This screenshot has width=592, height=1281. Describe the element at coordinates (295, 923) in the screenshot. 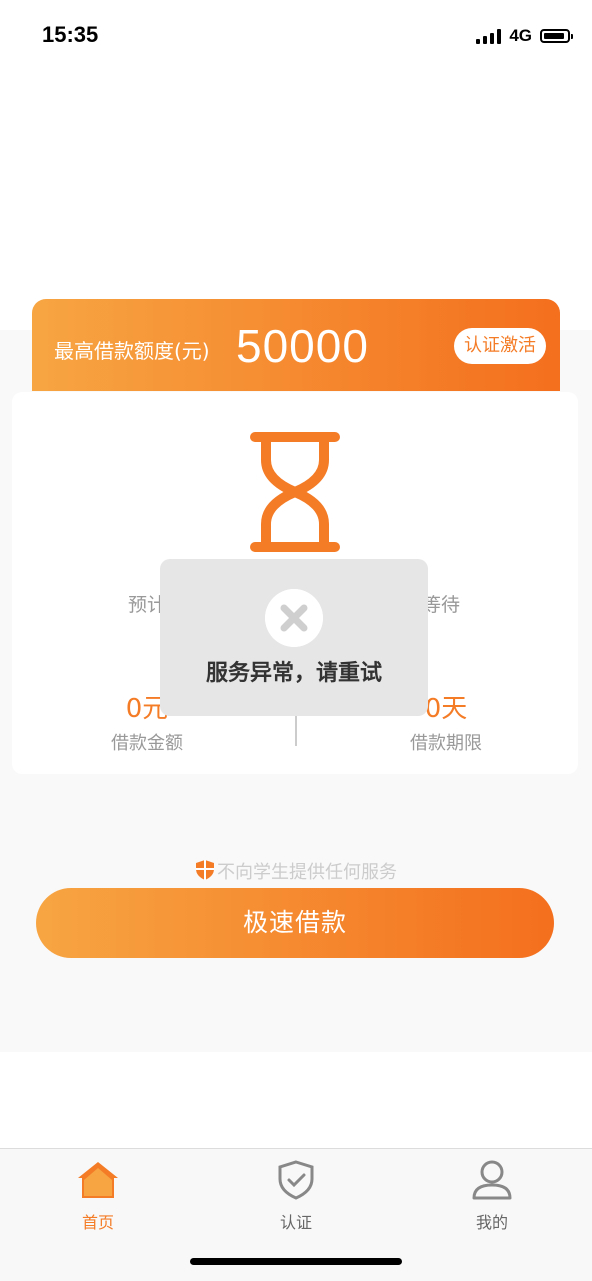

I see `quick-loan-button: 极速借款` at that location.